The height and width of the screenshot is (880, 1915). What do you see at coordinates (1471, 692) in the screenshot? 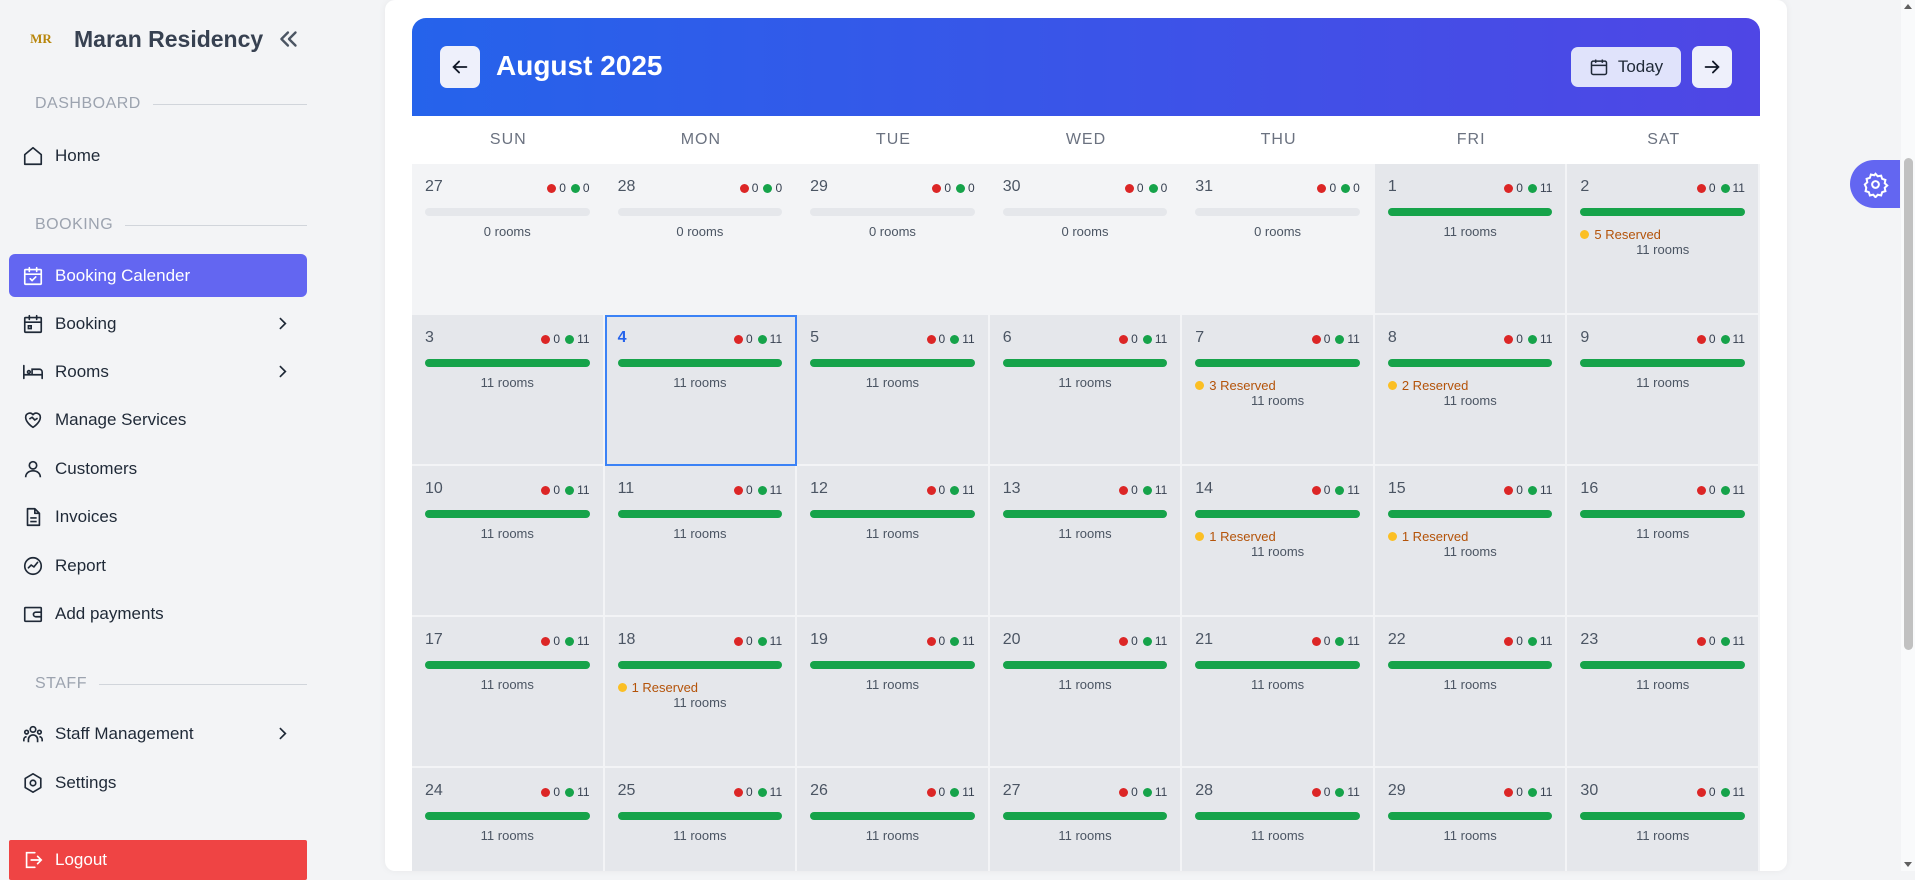
I see `calendar-day-cell: 22 0 11 11 rooms` at bounding box center [1471, 692].